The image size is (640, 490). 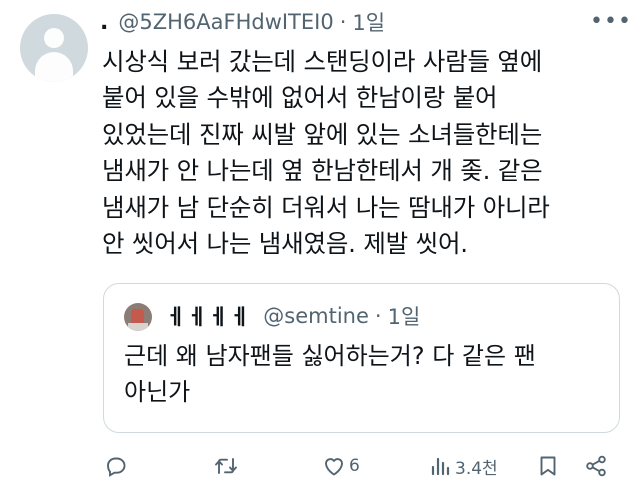 I want to click on more-icon: •••, so click(x=610, y=21).